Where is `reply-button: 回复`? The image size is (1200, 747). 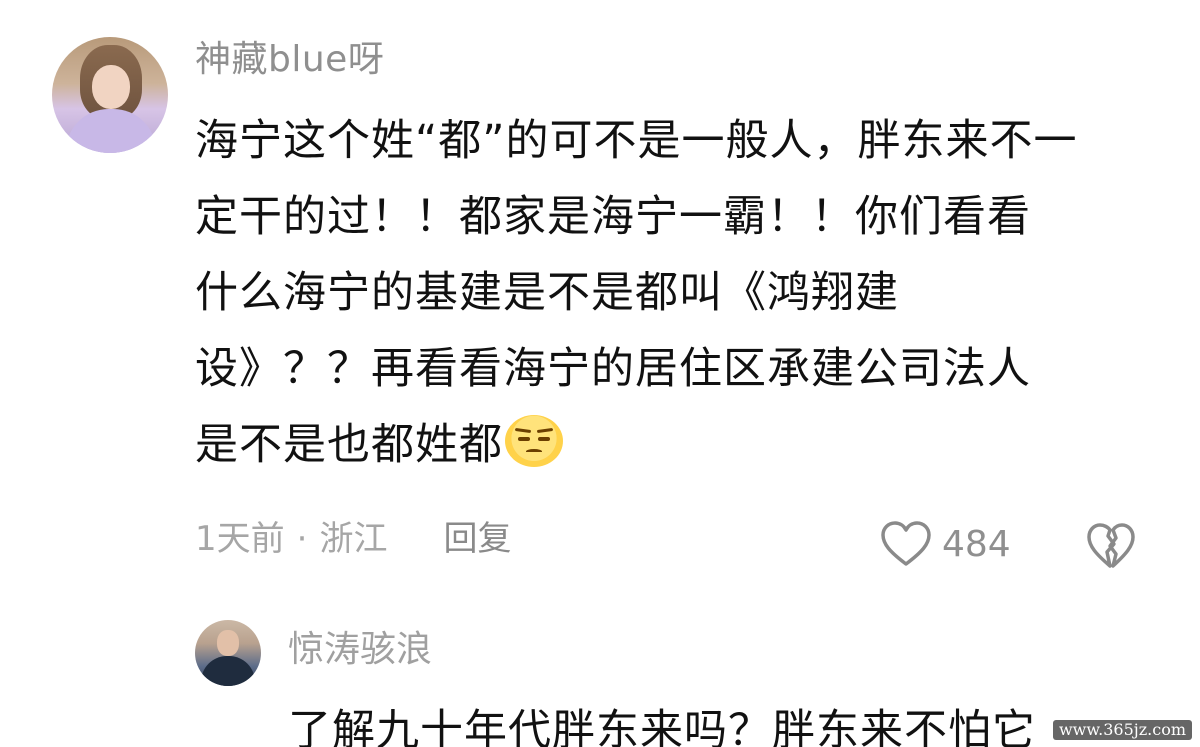
reply-button: 回复 is located at coordinates (477, 539).